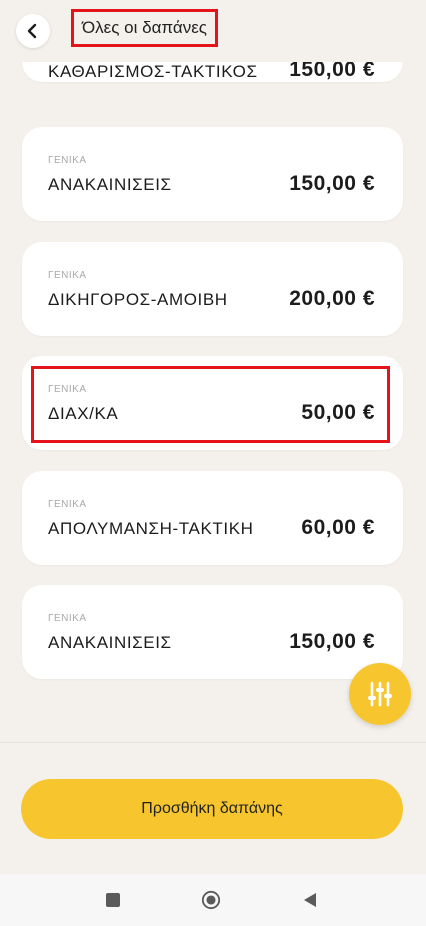 Image resolution: width=426 pixels, height=926 pixels. I want to click on expense-amount: 60,00 €, so click(338, 527).